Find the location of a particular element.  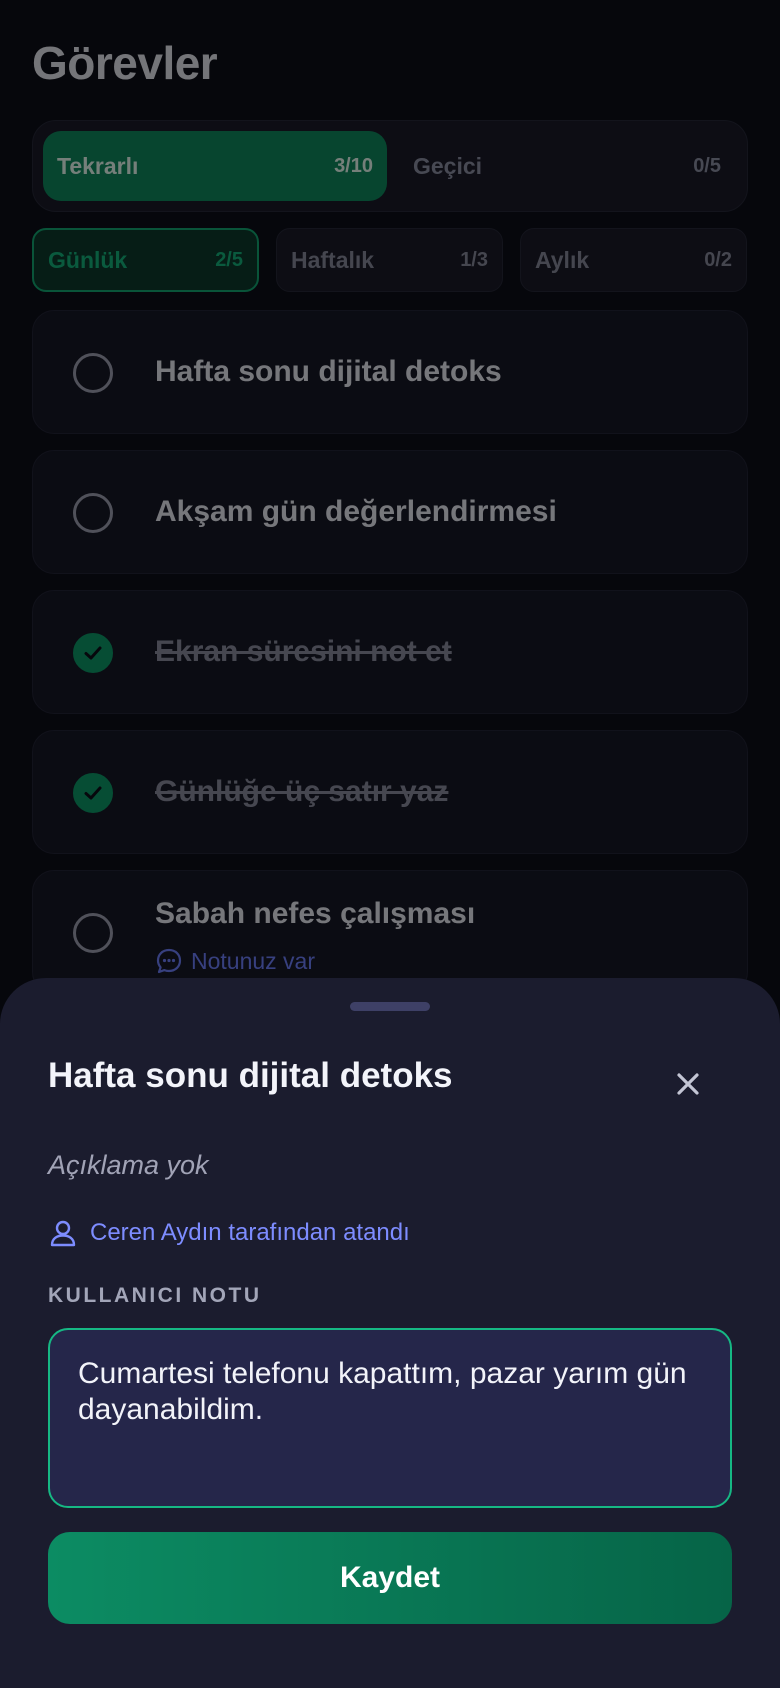

task-description: Açıklama yok is located at coordinates (128, 1165).